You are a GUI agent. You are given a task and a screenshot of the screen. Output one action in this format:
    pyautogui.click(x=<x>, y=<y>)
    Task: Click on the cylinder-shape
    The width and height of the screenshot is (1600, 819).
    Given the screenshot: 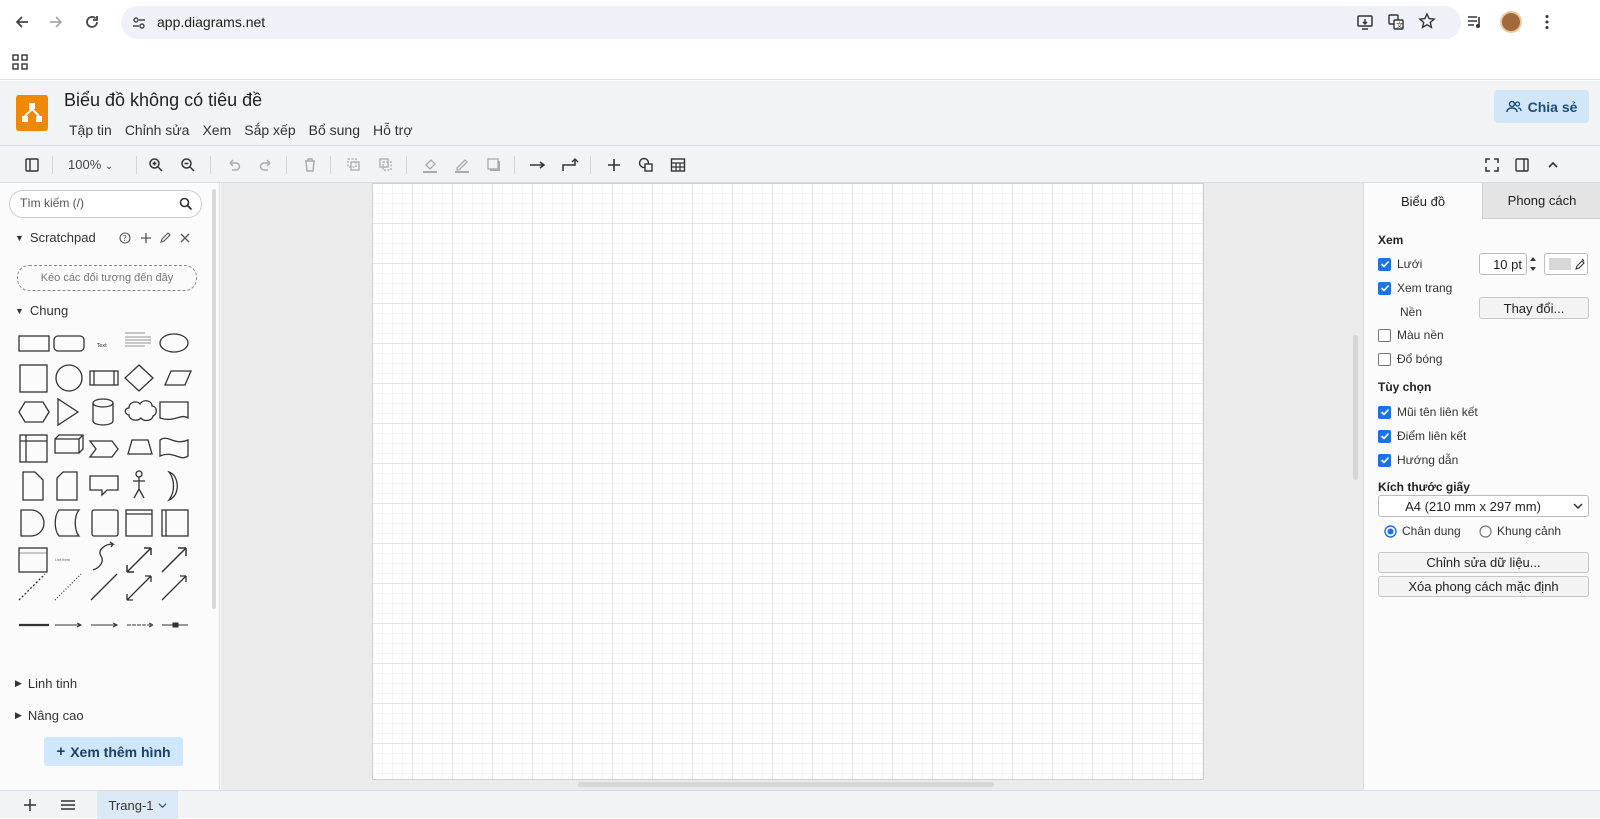 What is the action you would take?
    pyautogui.click(x=103, y=412)
    